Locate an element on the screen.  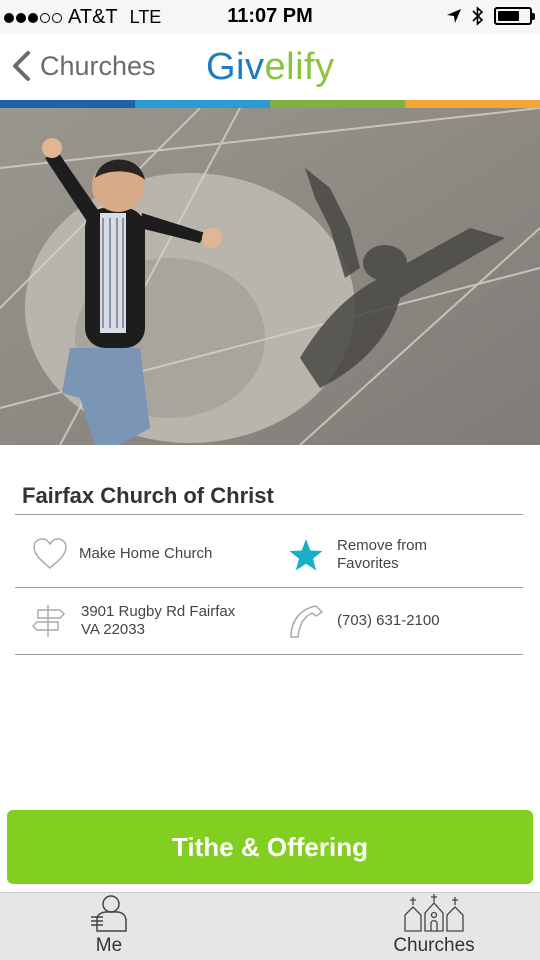
tab-churches: Churches is located at coordinates (434, 926).